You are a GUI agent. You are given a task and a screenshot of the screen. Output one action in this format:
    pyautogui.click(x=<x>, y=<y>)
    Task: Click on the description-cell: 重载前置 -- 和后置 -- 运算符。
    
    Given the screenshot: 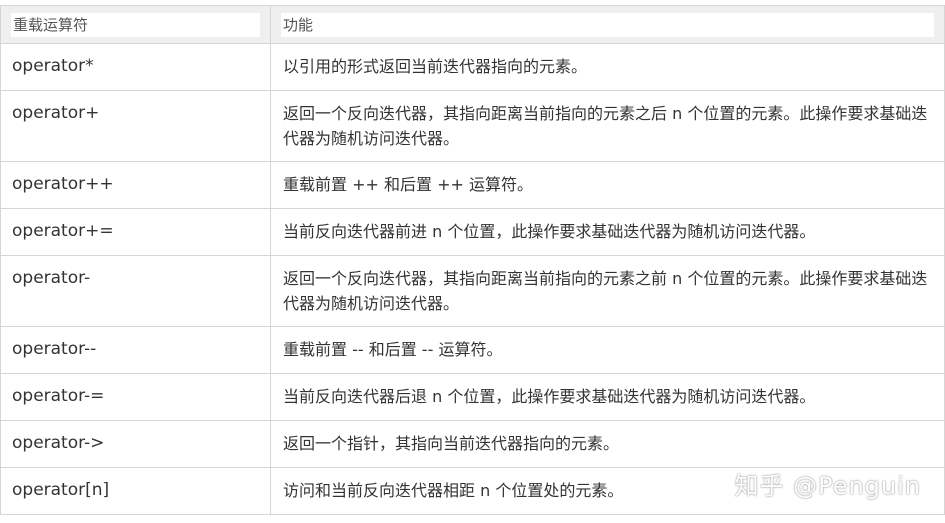 What is the action you would take?
    pyautogui.click(x=607, y=350)
    